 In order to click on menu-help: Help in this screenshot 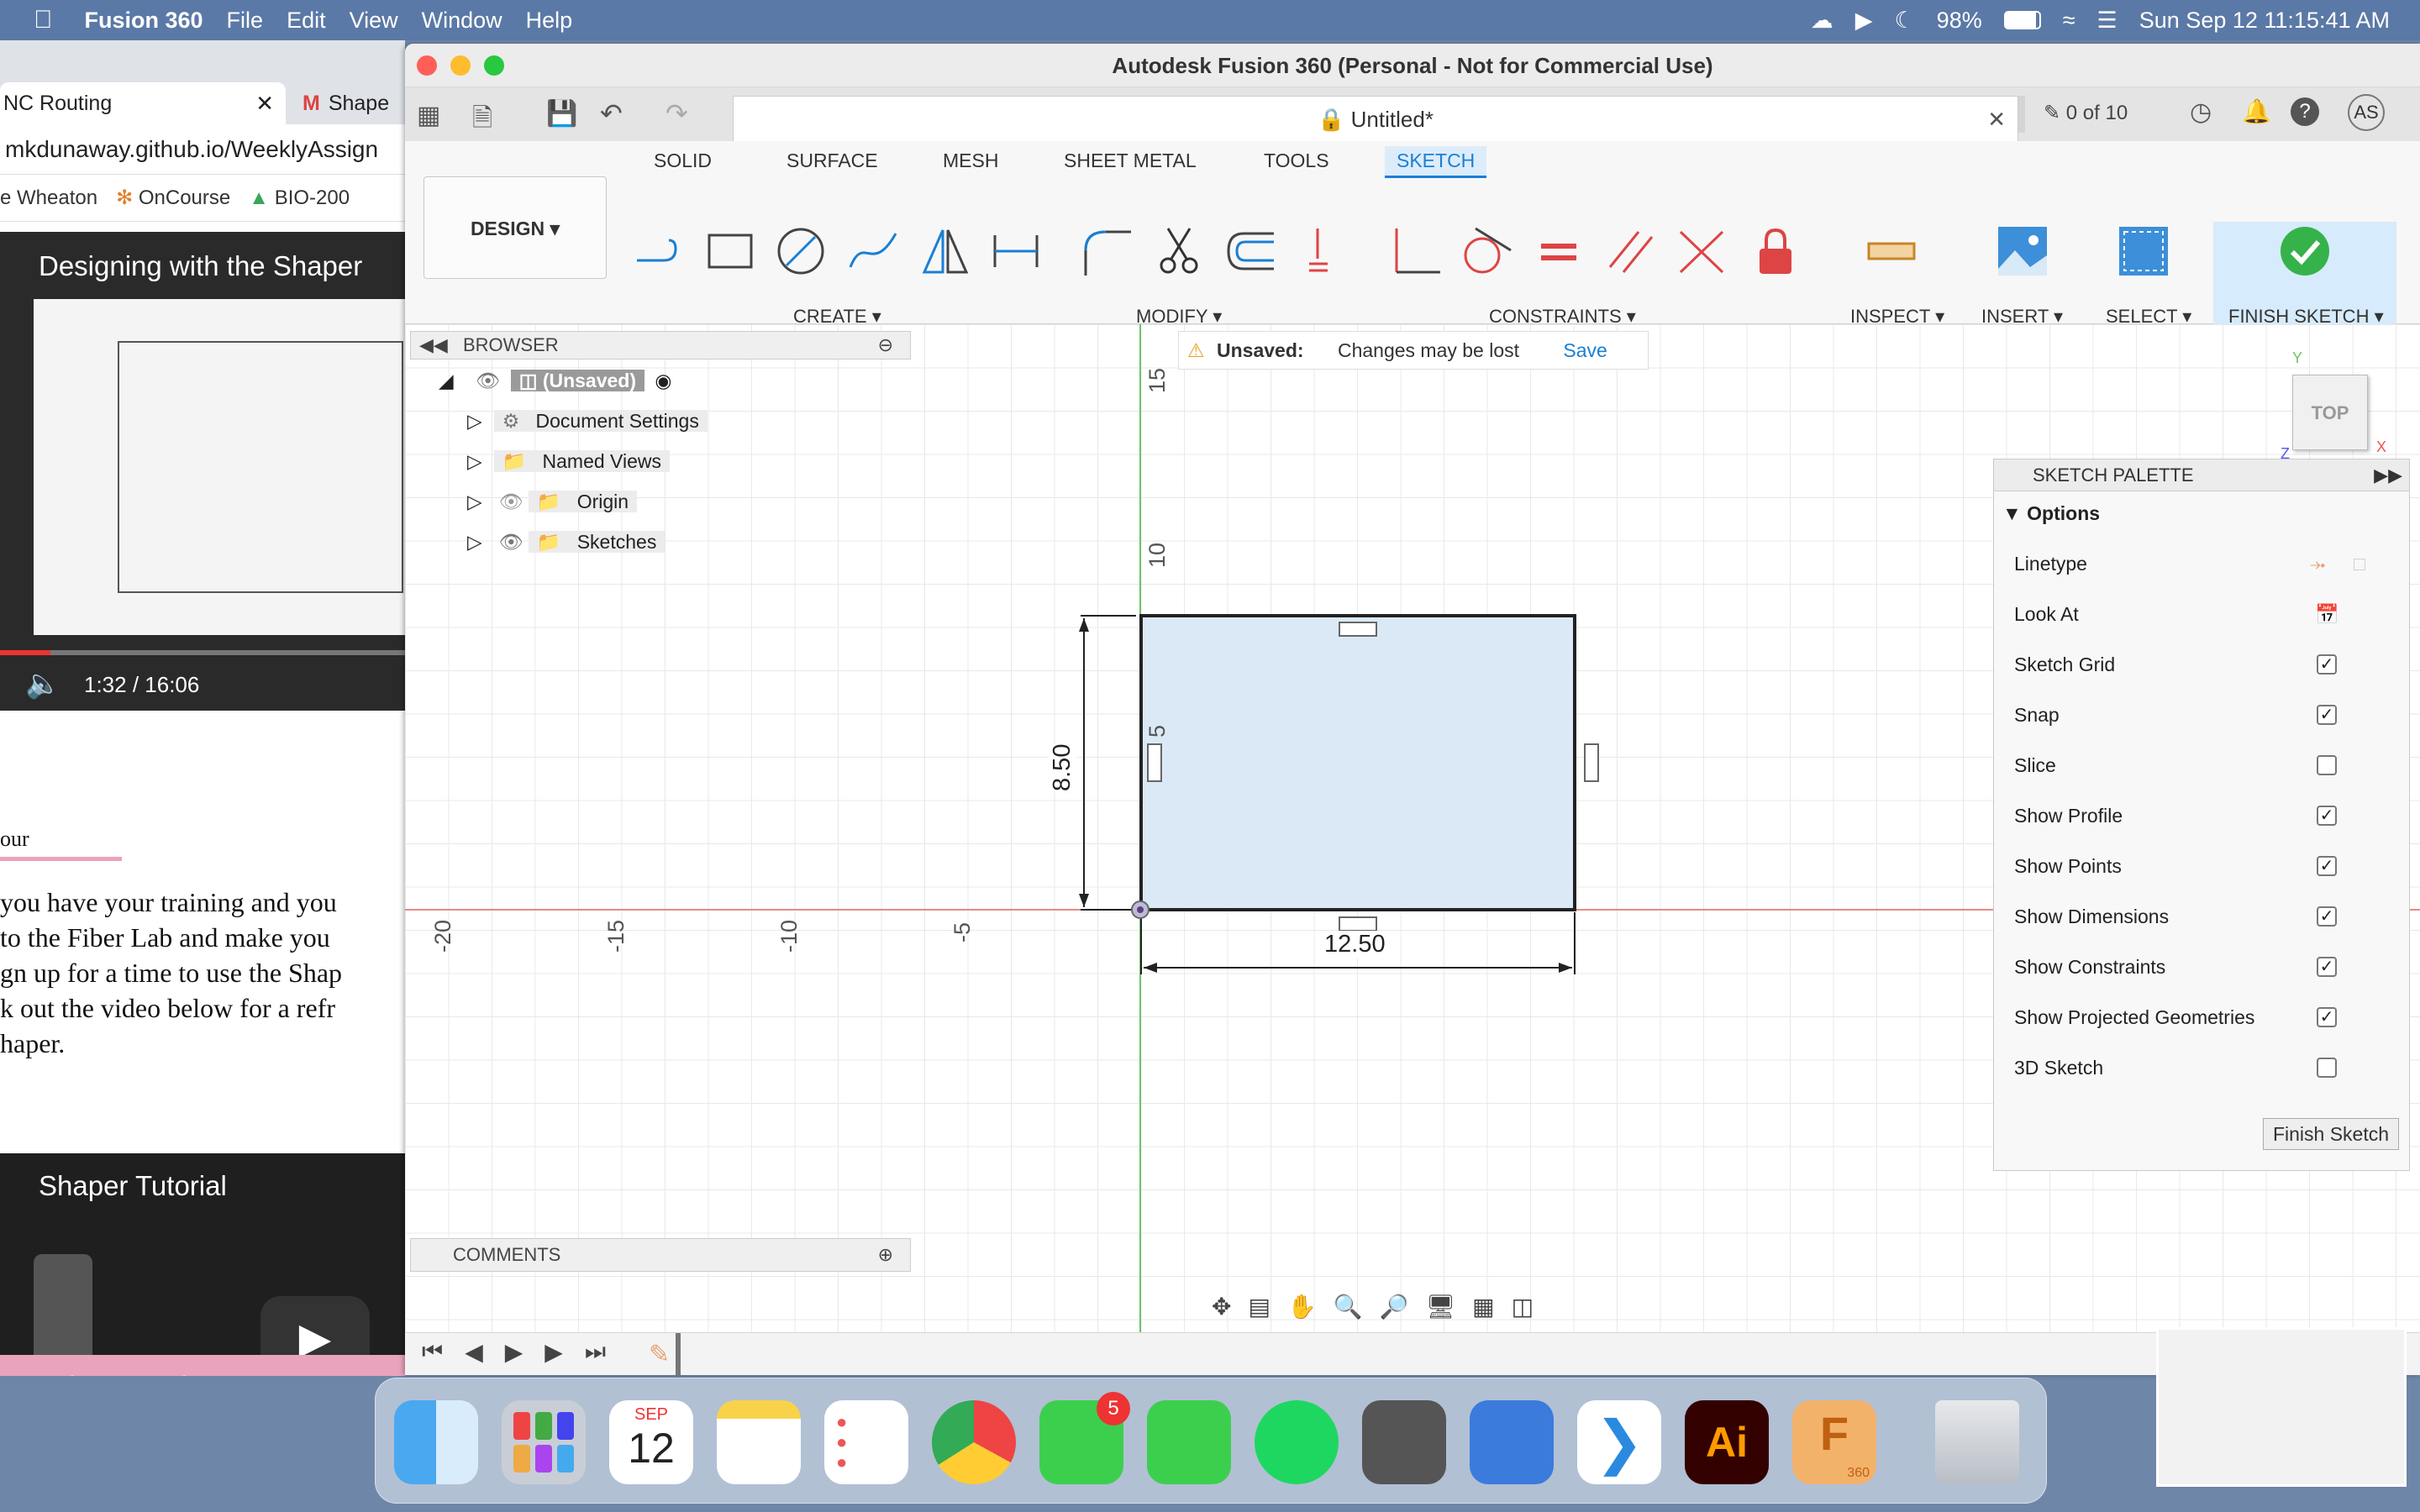, I will do `click(549, 21)`.